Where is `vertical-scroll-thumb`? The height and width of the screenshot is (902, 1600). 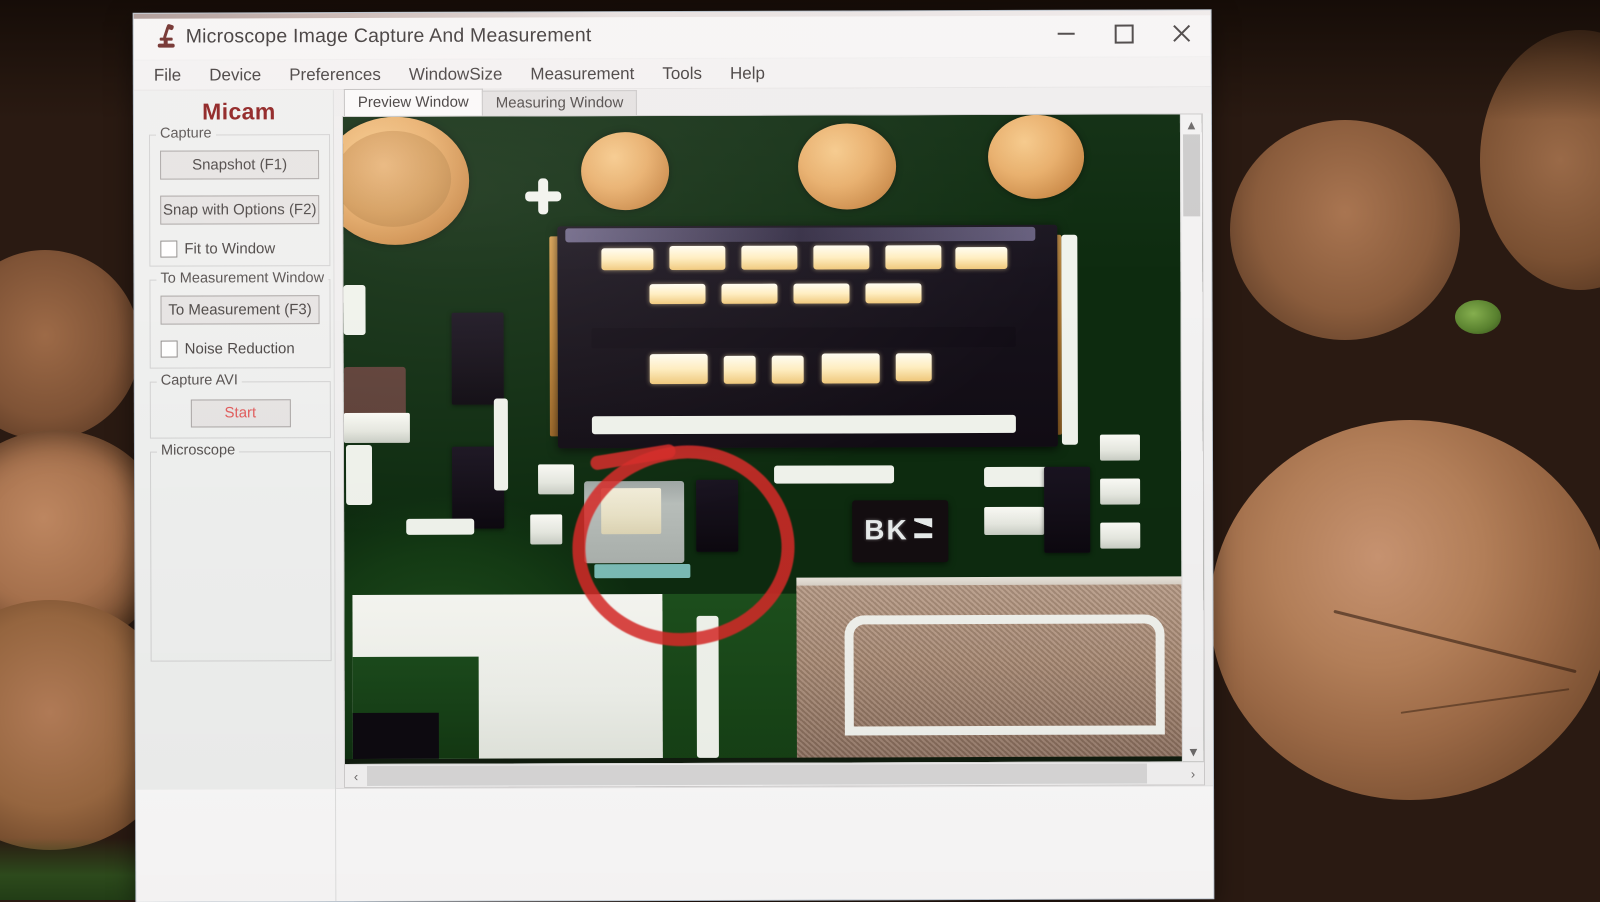
vertical-scroll-thumb is located at coordinates (1191, 175).